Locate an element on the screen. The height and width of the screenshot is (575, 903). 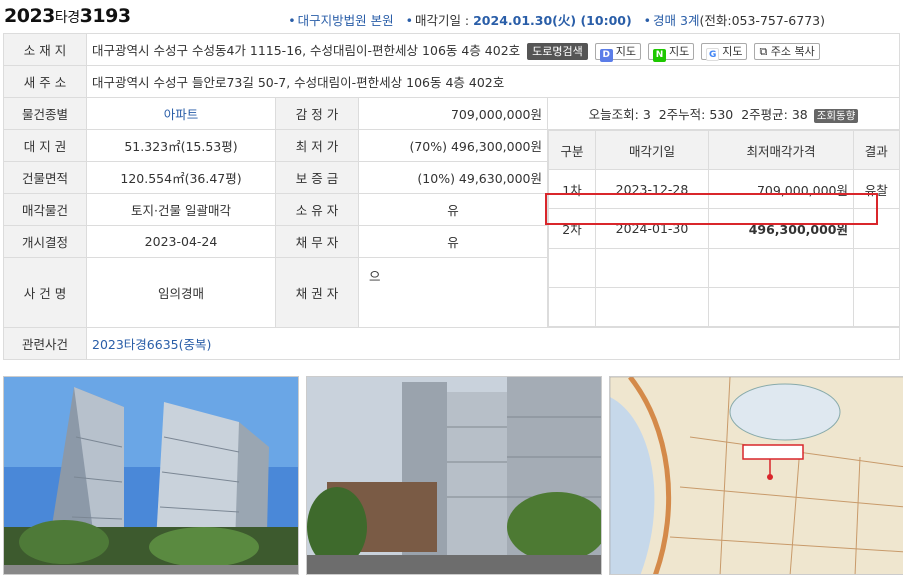
creditor-value: 으 is located at coordinates (453, 292).